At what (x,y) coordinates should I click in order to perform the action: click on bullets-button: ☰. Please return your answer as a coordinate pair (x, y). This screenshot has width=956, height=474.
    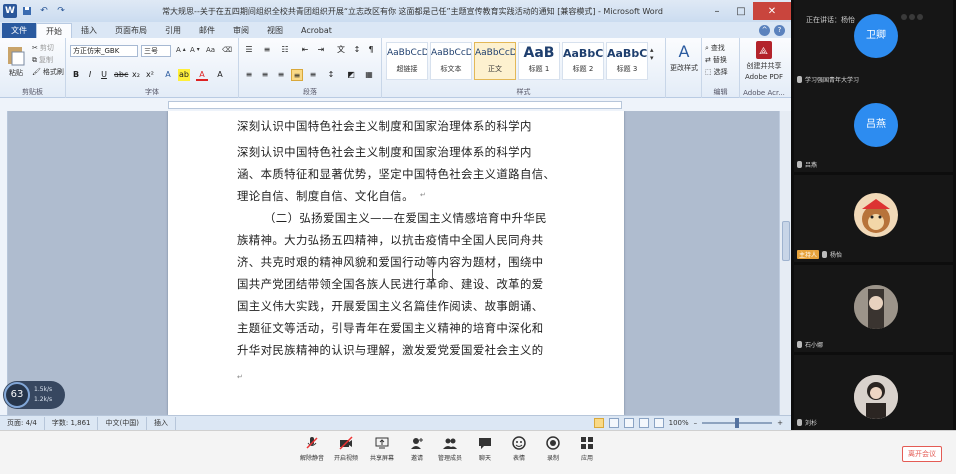
    Looking at the image, I should click on (249, 50).